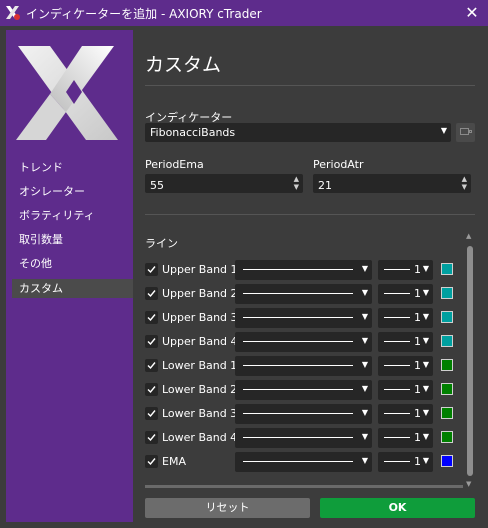  I want to click on sidebar-item-volatility: ボラティリティ, so click(72, 215).